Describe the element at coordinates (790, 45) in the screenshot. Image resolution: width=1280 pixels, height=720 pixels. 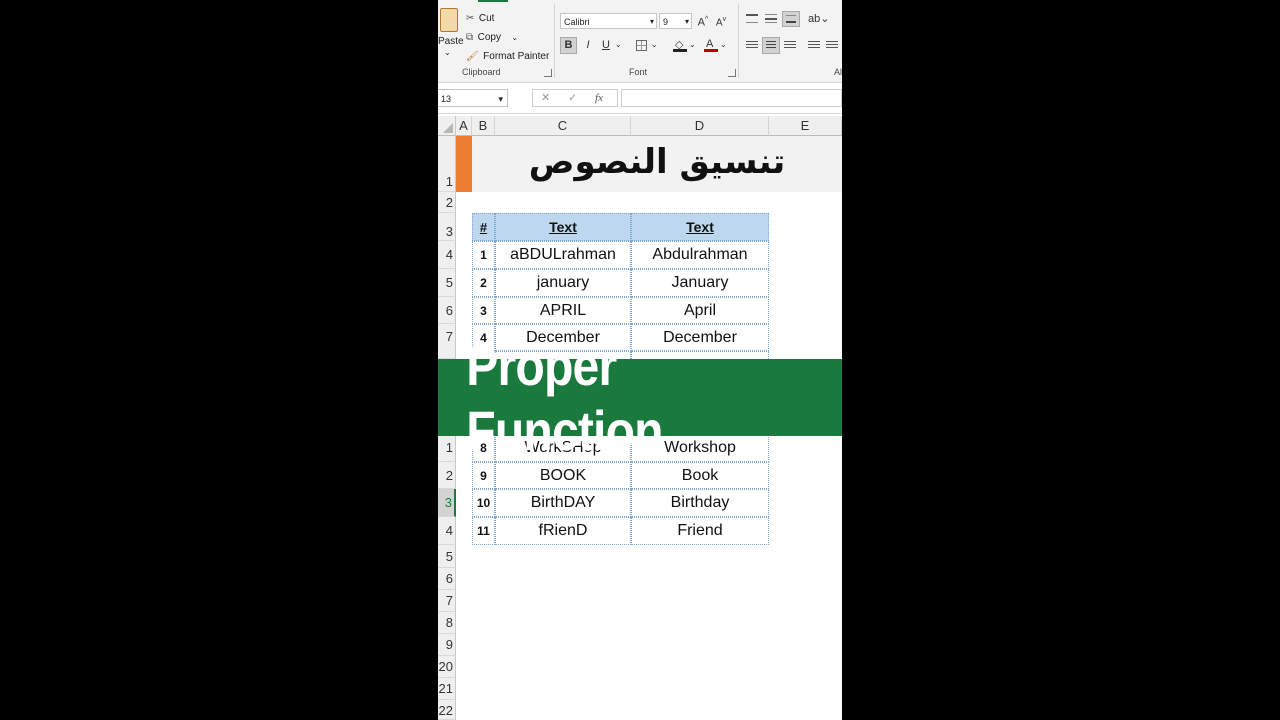
I see `align-right-icon` at that location.